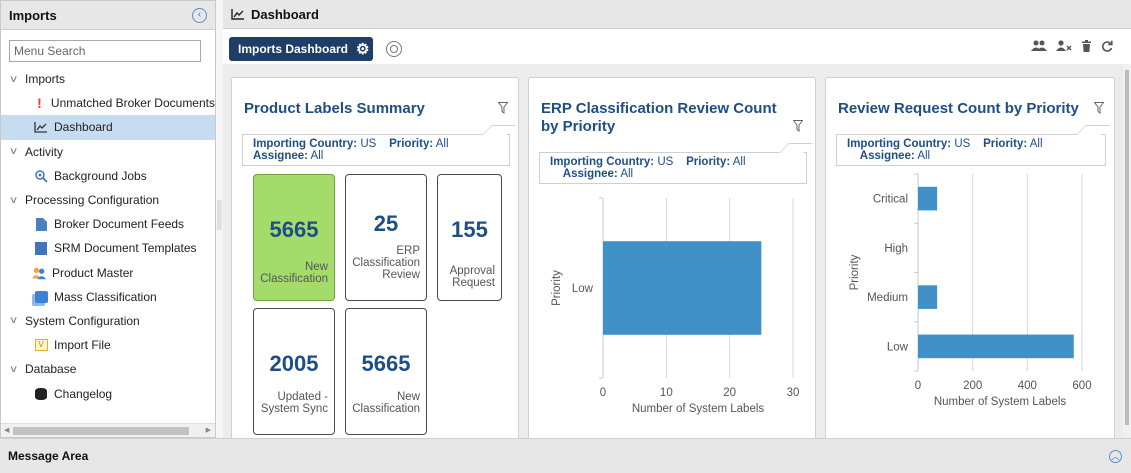 The height and width of the screenshot is (473, 1131). I want to click on tile-erp-classification-review: 25 ERP Classification Review, so click(386, 237).